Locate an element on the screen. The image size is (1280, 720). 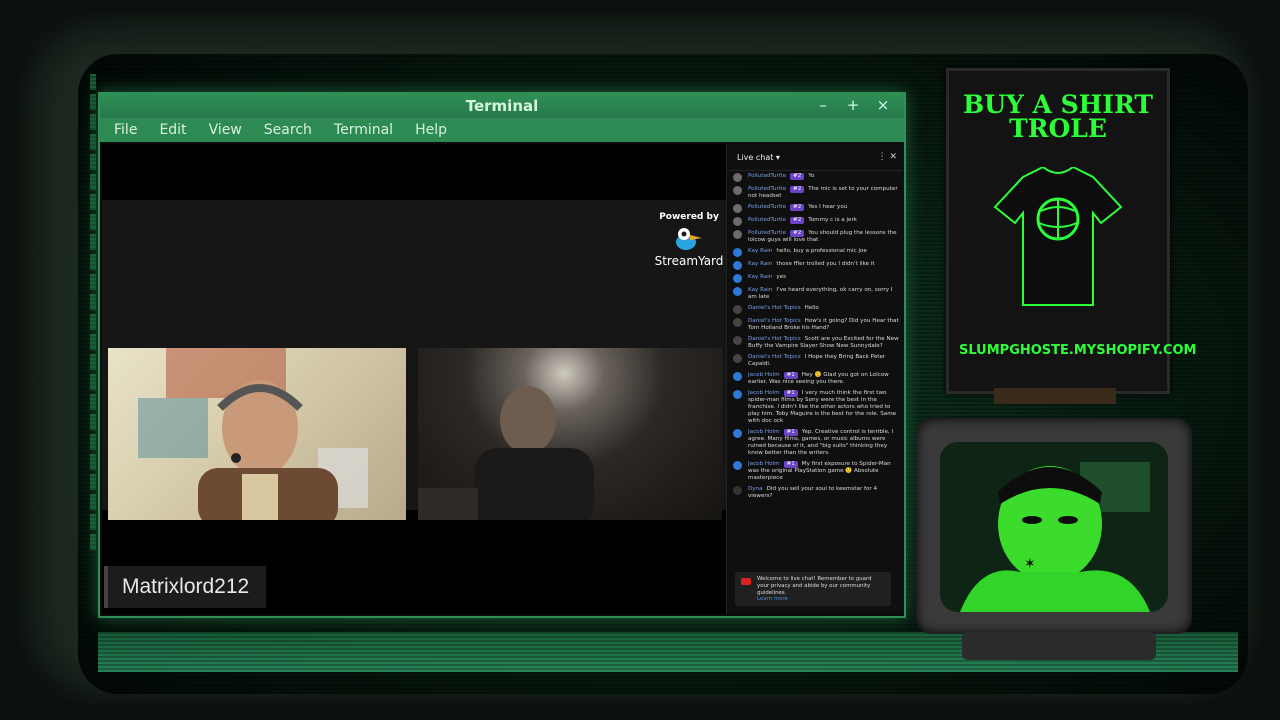
chat-text: Yo is located at coordinates (811, 176).